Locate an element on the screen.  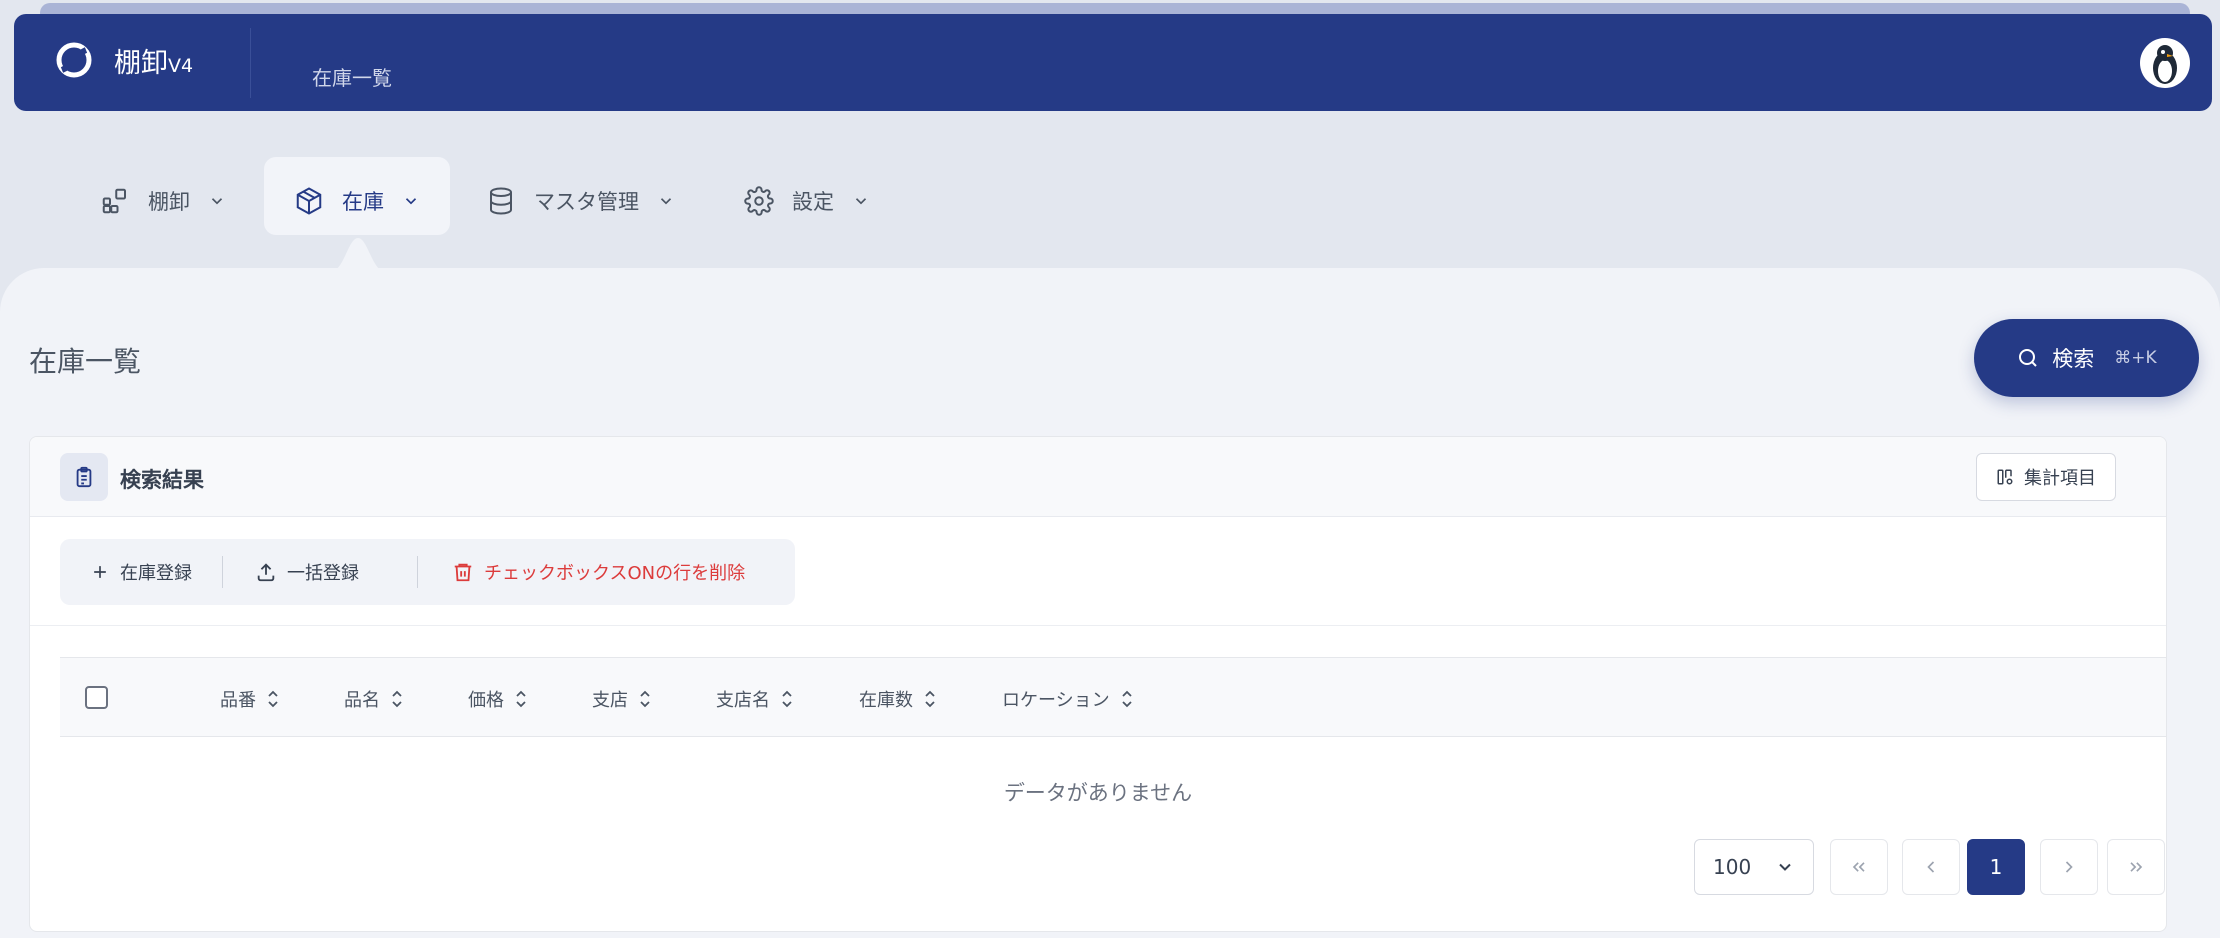
last-page-button is located at coordinates (2136, 867).